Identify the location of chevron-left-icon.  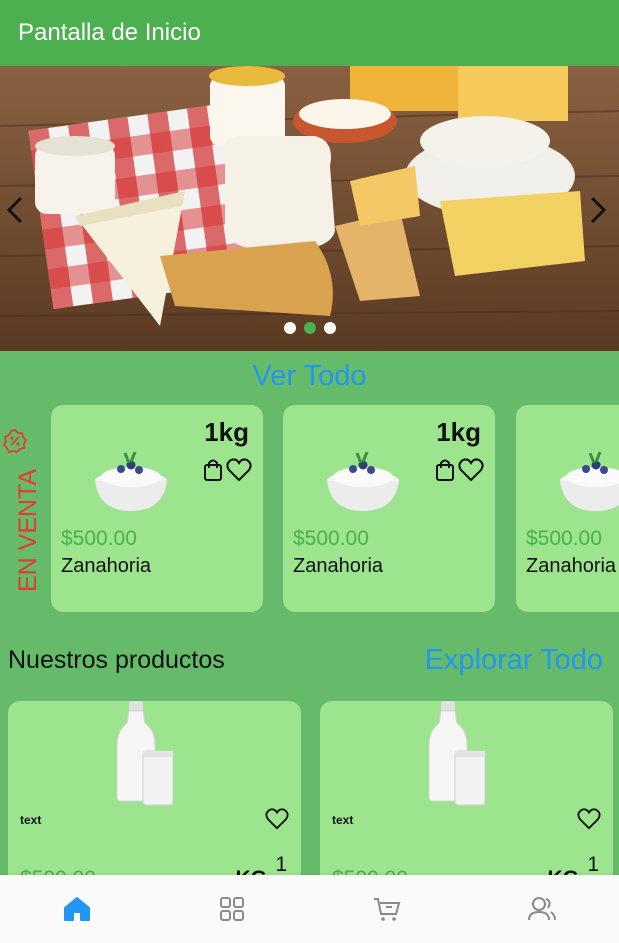
(14, 210).